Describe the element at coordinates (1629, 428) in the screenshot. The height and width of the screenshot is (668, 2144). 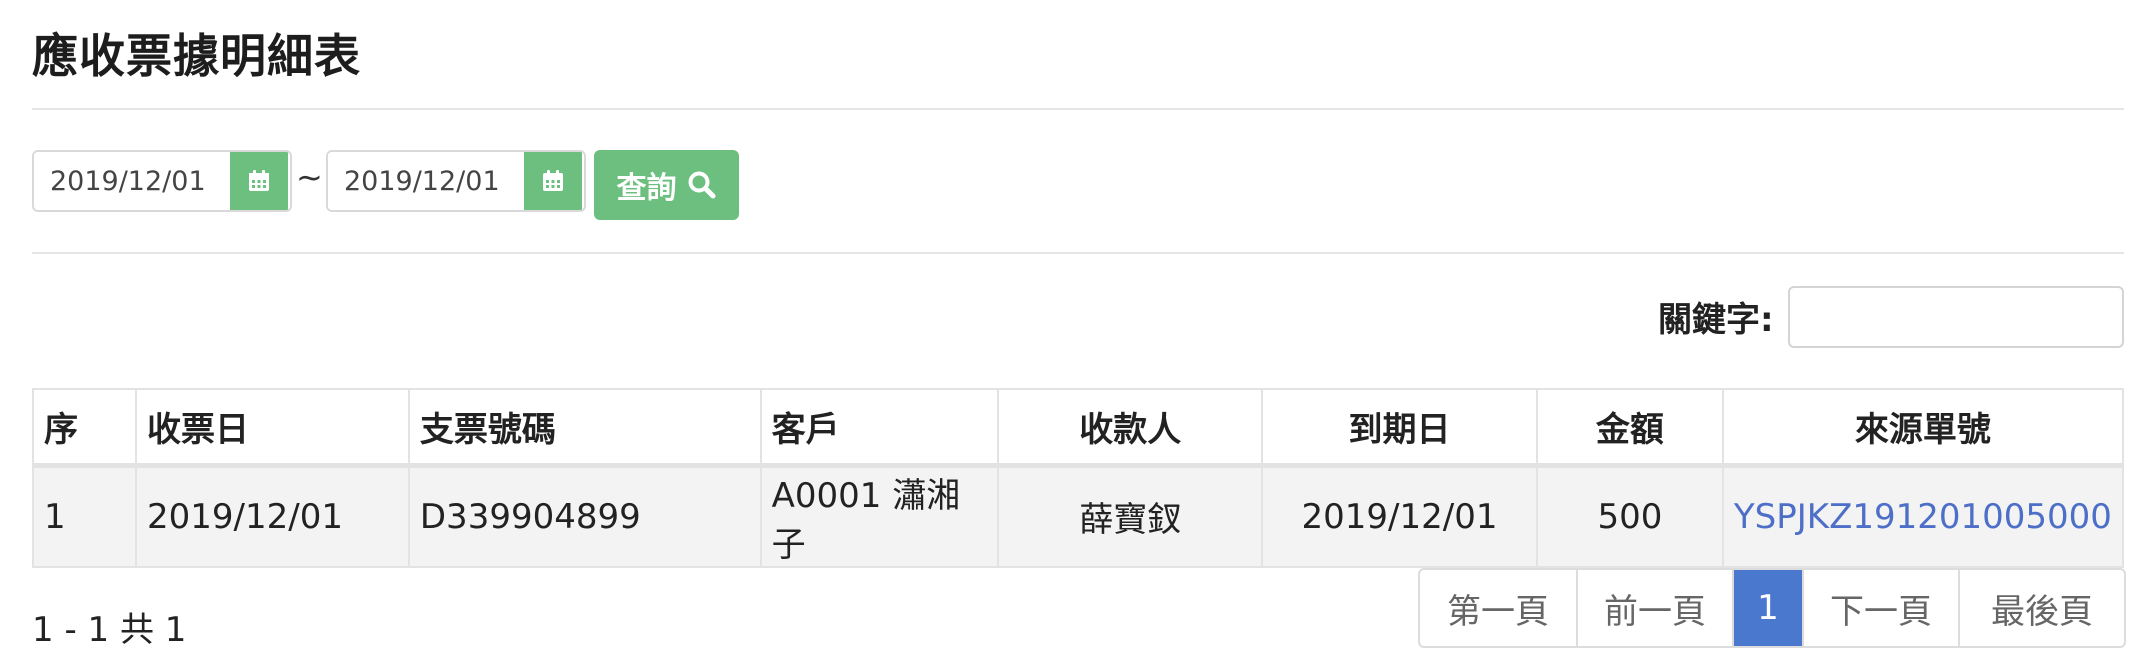
I see `header-amount: 金額` at that location.